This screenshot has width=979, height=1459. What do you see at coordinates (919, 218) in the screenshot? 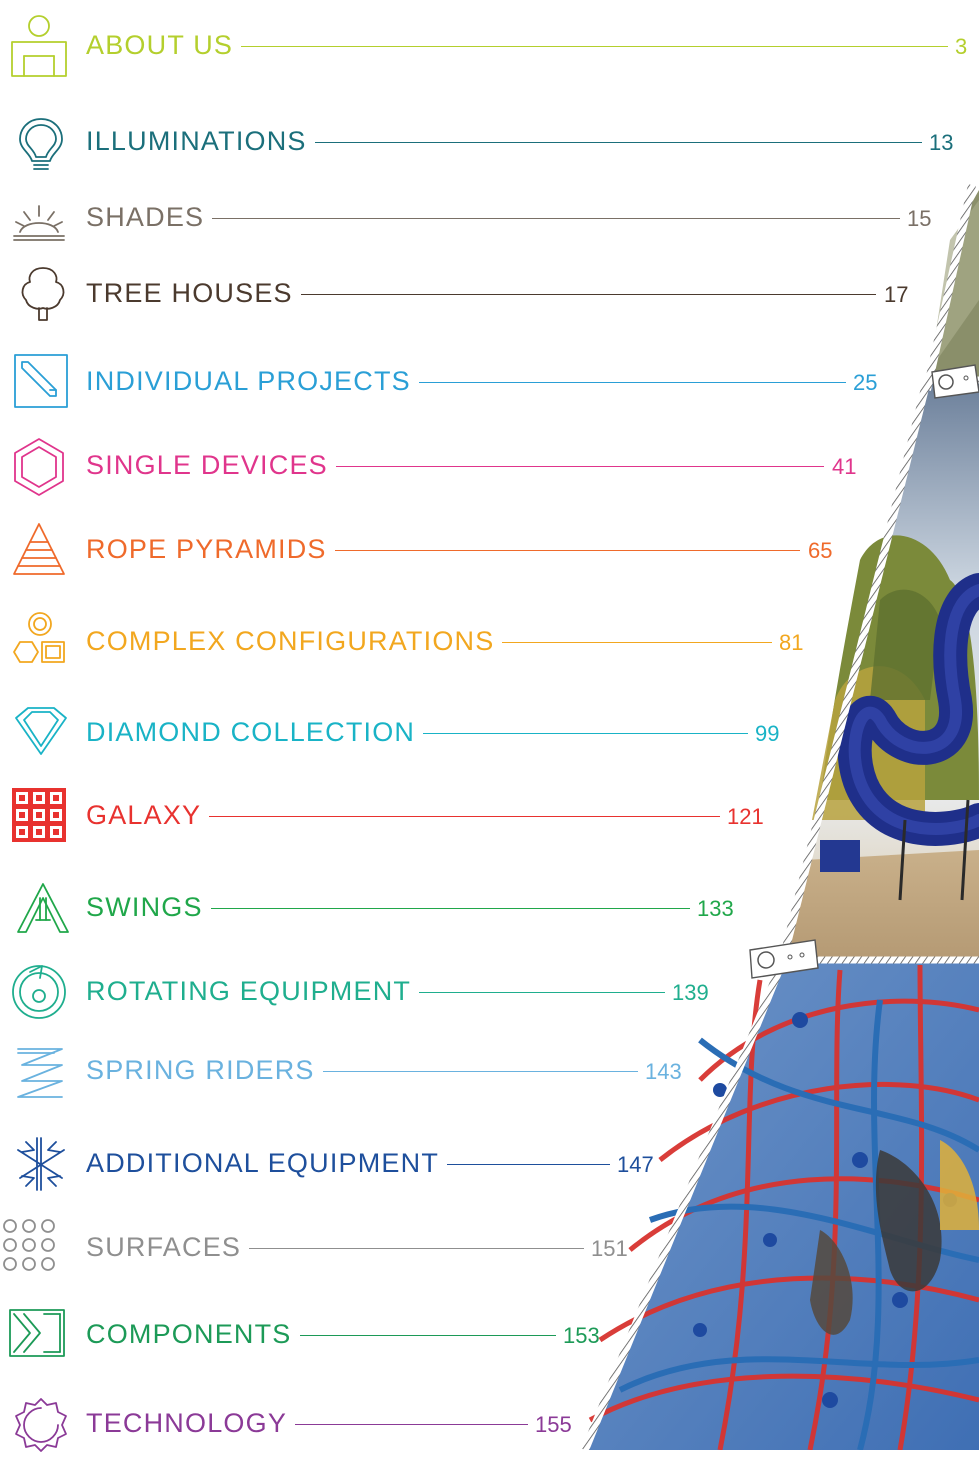
I see `toc-page-number: 15` at bounding box center [919, 218].